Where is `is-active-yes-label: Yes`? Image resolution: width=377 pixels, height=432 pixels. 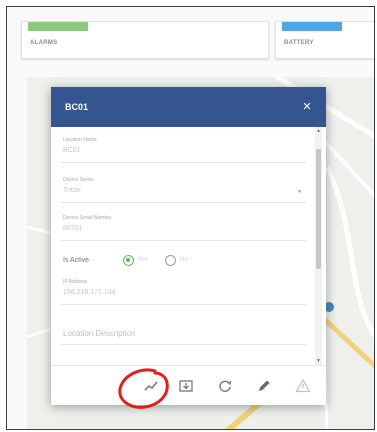
is-active-yes-label: Yes is located at coordinates (143, 260).